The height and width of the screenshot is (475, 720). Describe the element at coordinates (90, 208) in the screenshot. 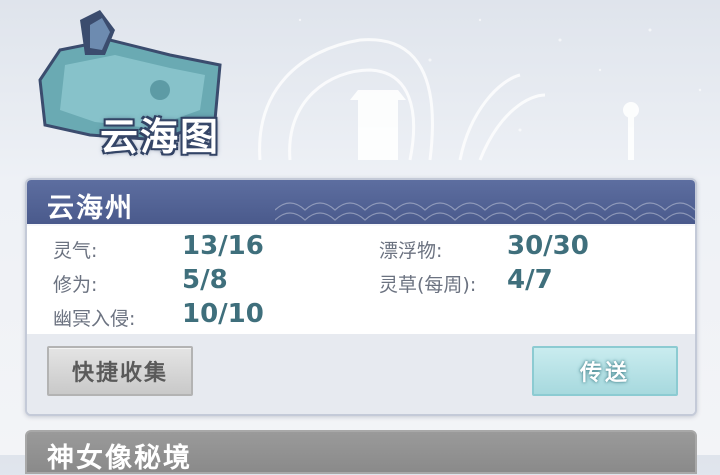

I see `region-name: 云海州` at that location.